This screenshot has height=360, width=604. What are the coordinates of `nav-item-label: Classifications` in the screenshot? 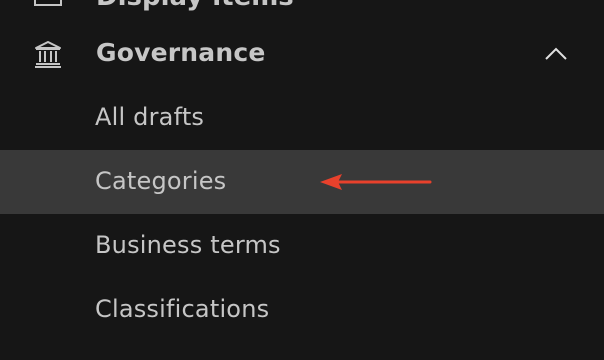 It's located at (182, 309).